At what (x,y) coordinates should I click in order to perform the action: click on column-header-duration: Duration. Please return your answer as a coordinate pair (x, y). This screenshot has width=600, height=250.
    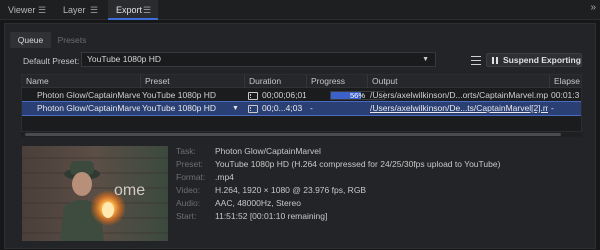
    Looking at the image, I should click on (275, 81).